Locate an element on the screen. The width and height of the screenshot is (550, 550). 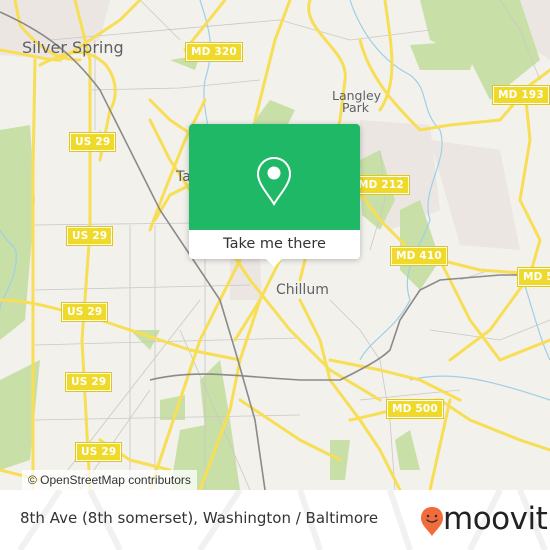
moovit-logo-icon is located at coordinates (432, 521).